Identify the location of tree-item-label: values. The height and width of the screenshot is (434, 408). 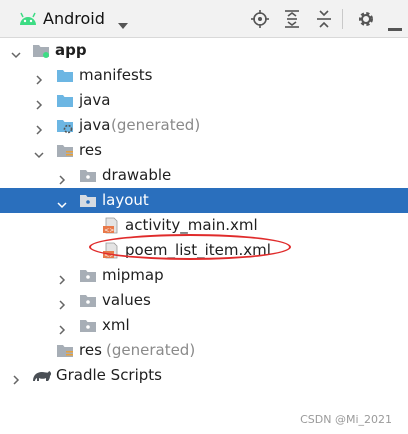
(126, 300).